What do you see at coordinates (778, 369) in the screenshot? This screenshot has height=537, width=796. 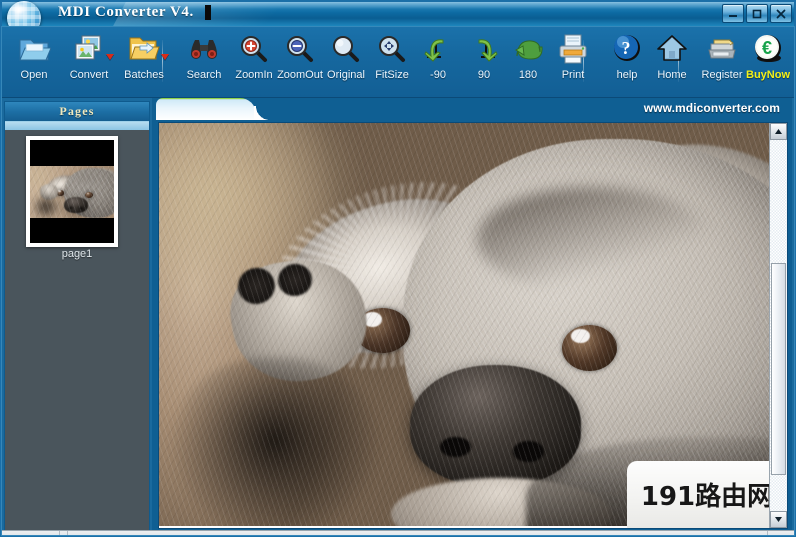 I see `vertical-scroll-thumb` at bounding box center [778, 369].